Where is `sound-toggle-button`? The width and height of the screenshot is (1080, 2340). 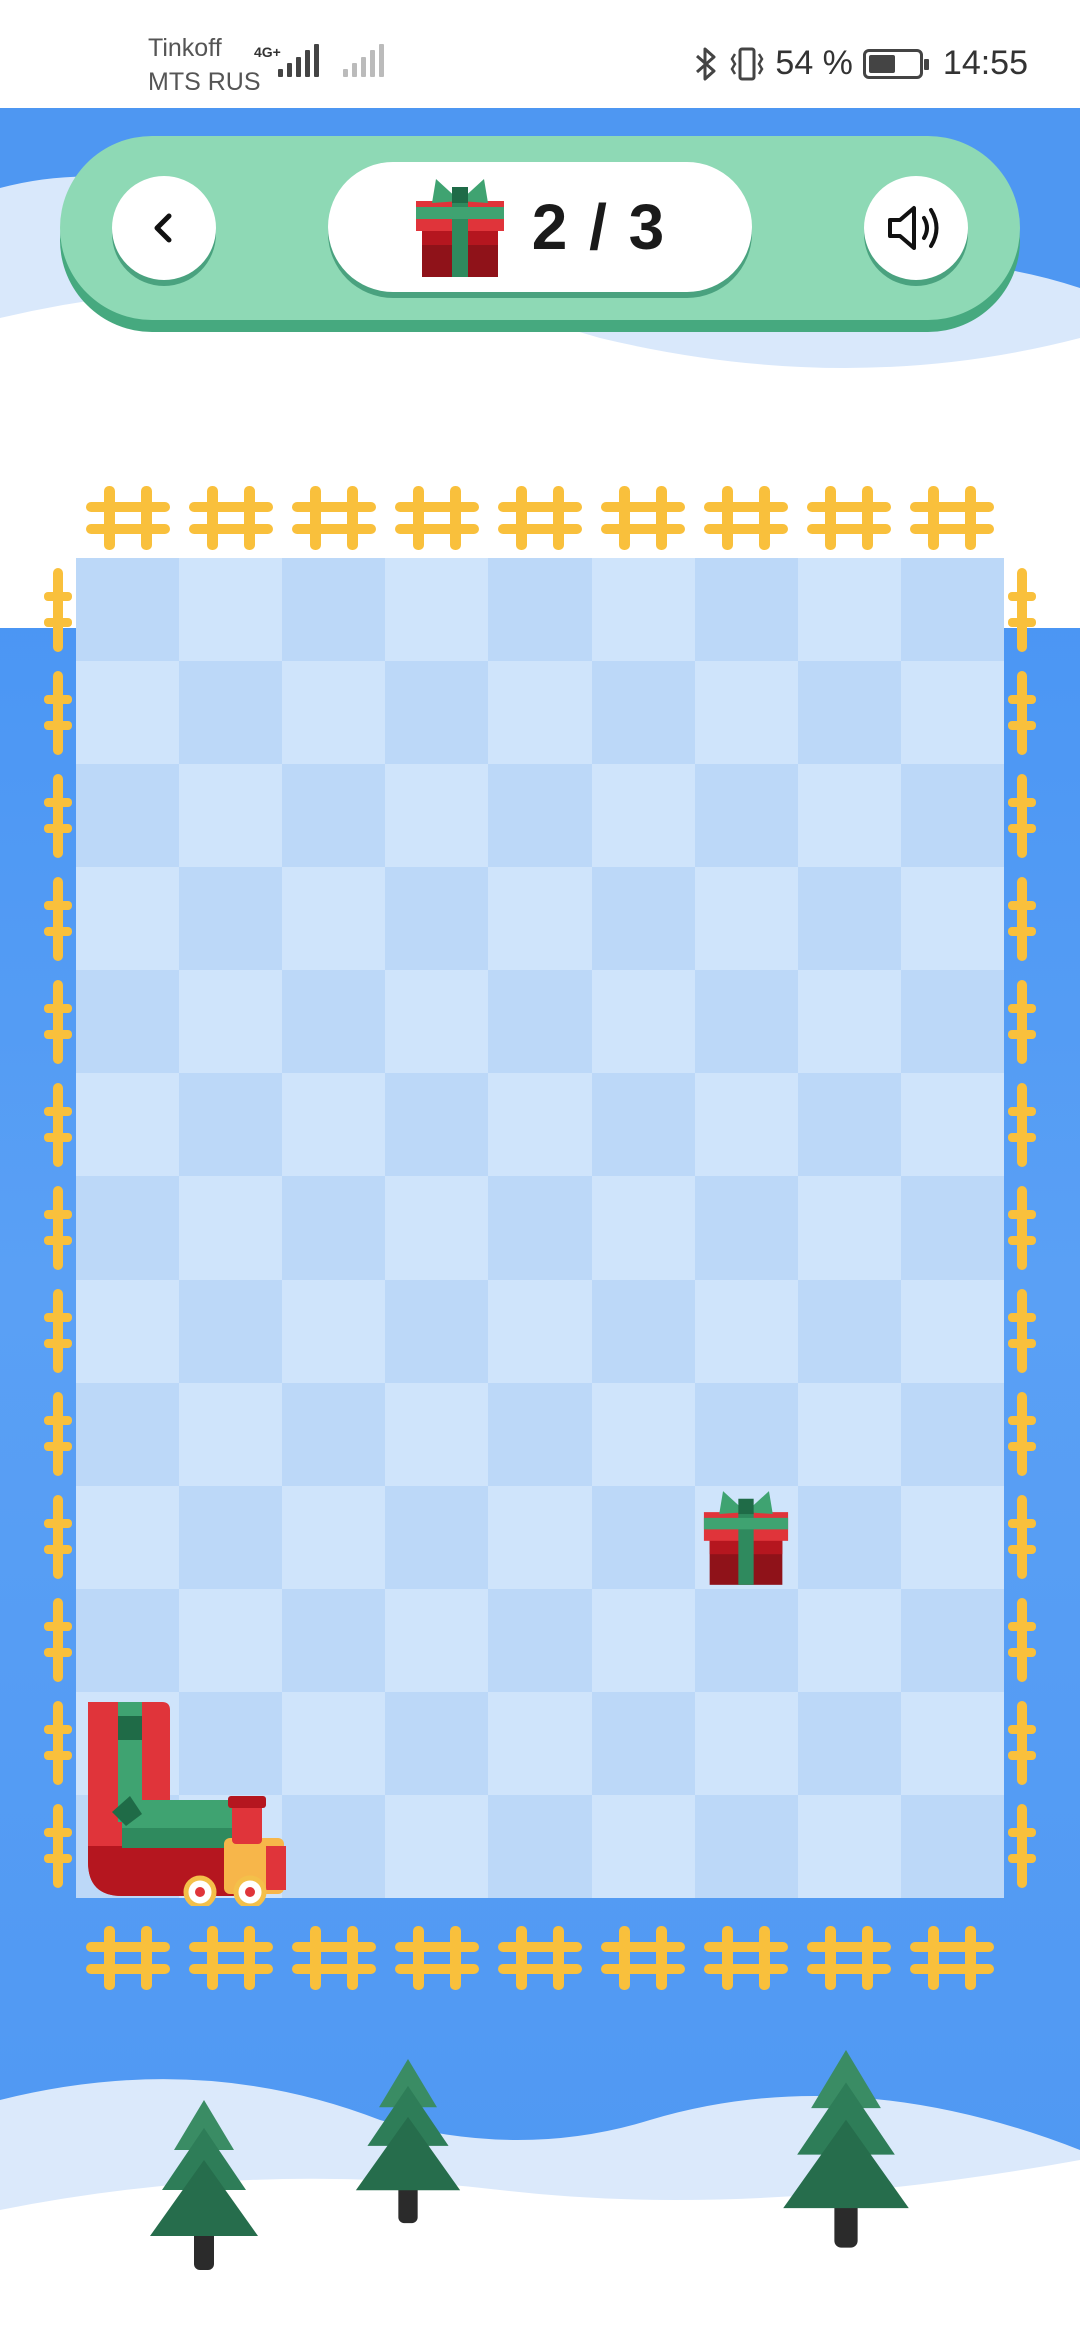
sound-toggle-button is located at coordinates (916, 228).